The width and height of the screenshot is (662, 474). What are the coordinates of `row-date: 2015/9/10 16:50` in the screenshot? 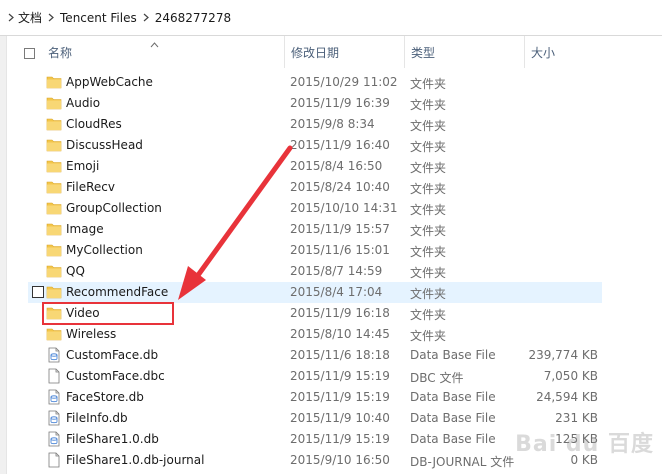 It's located at (340, 460).